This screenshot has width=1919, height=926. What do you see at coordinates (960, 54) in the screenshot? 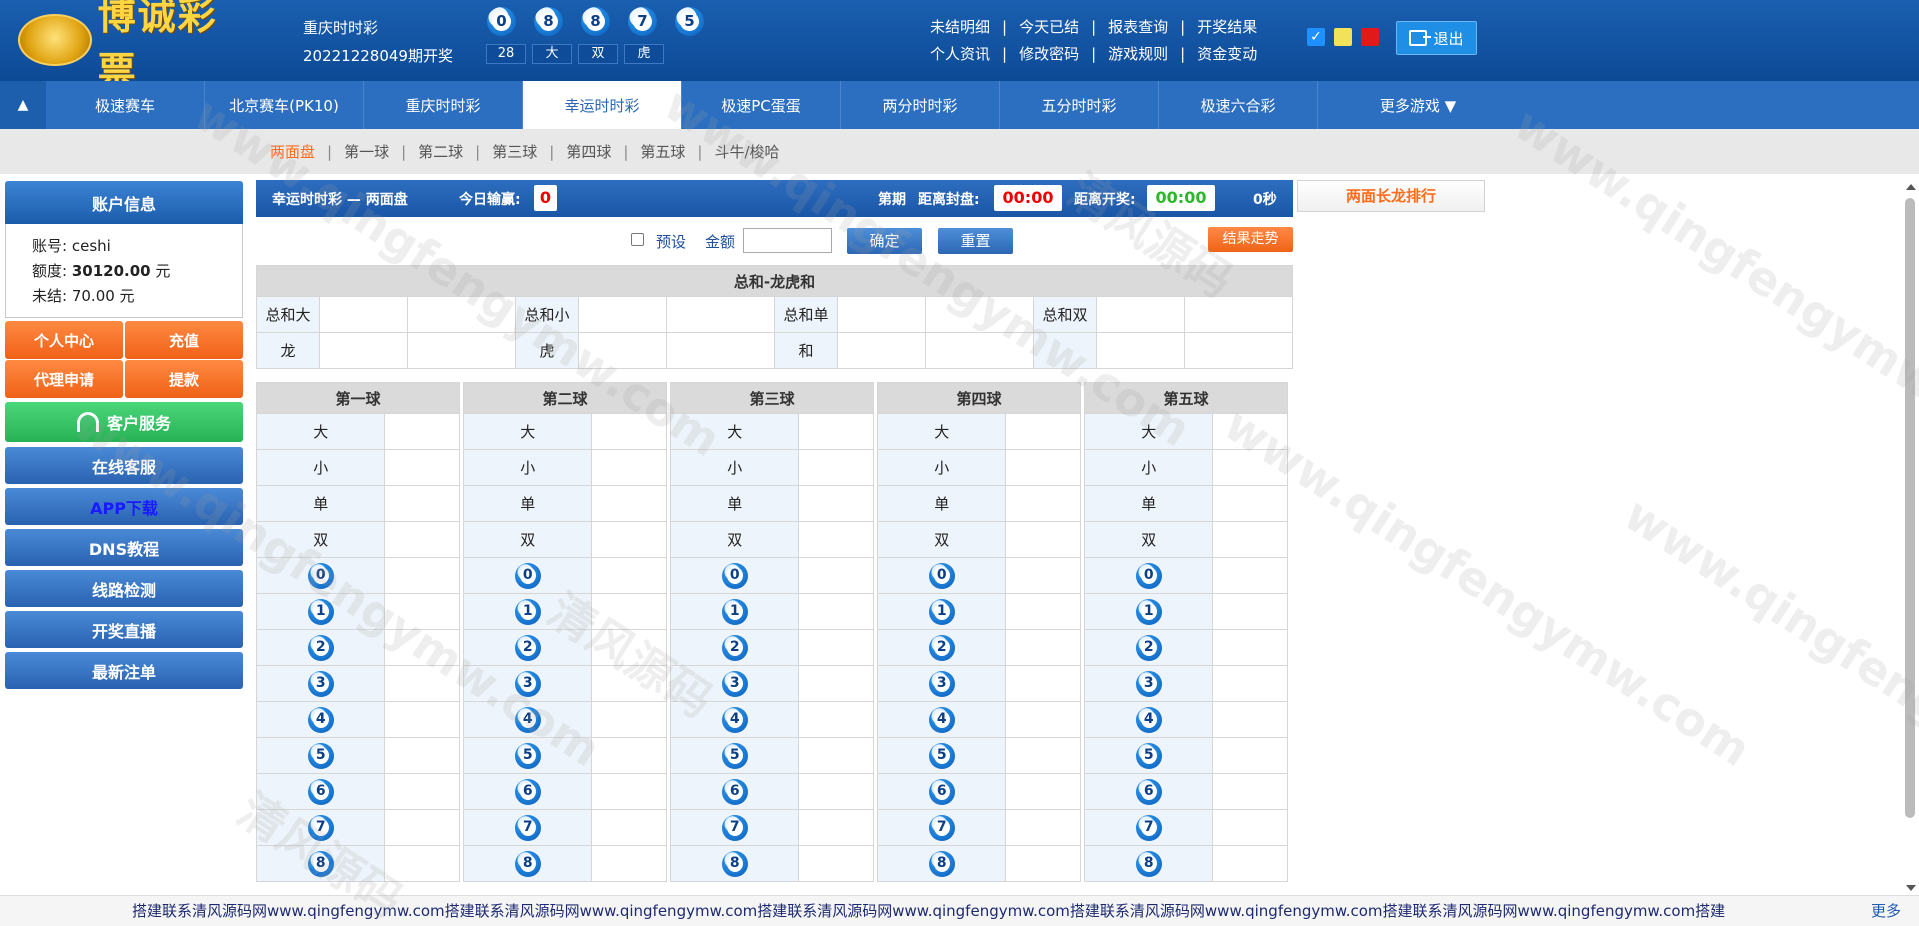
I see `top-link: 个人资讯` at bounding box center [960, 54].